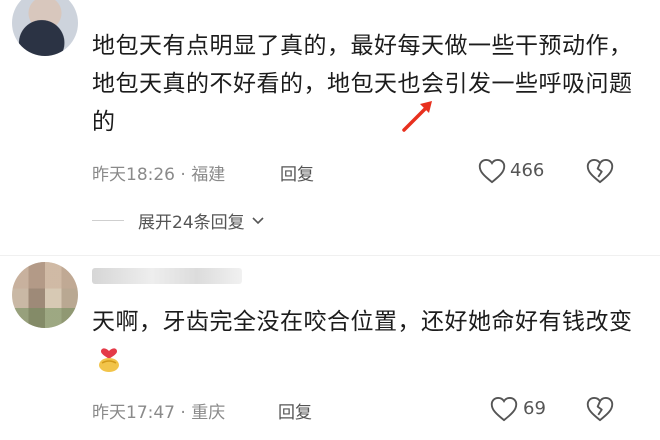 Image resolution: width=660 pixels, height=440 pixels. Describe the element at coordinates (258, 220) in the screenshot. I see `chevron-down-icon` at that location.